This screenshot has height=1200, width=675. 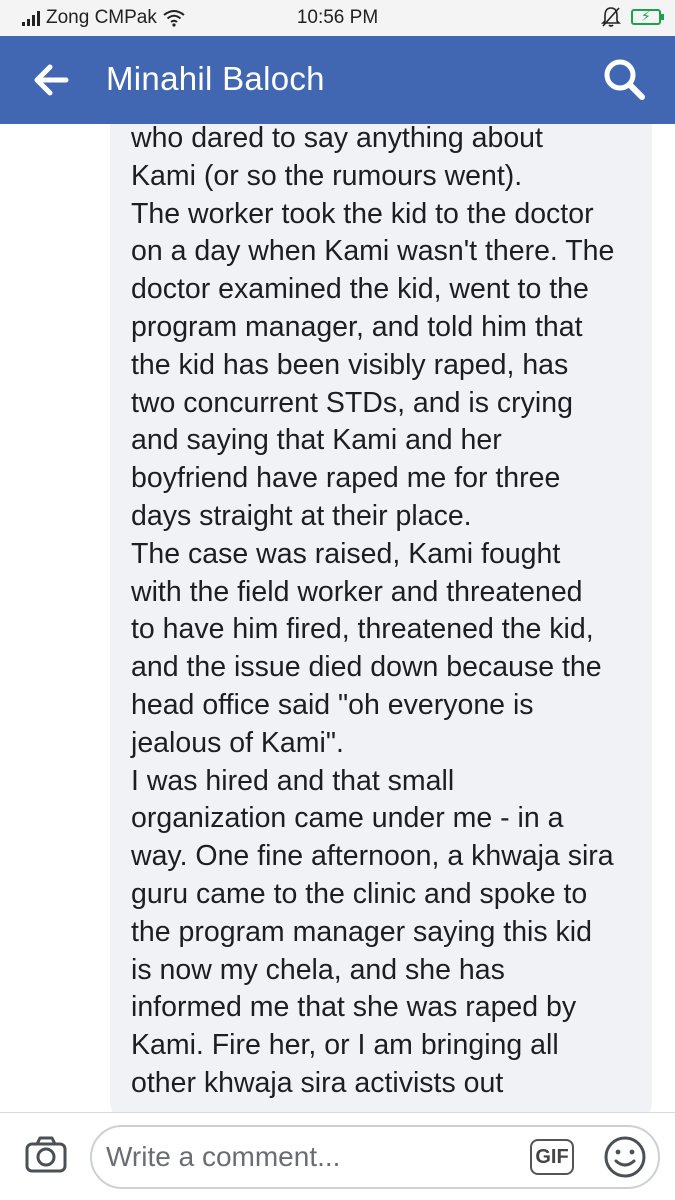 I want to click on comment-line: way. One fine afternoon, a khwaja sira, so click(x=372, y=856).